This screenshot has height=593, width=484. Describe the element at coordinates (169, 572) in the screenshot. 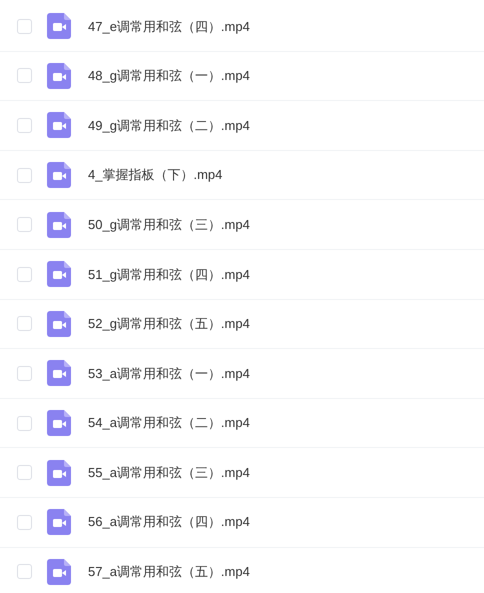

I see `file-name: 57_a调常用和弦（五）.mp4` at that location.